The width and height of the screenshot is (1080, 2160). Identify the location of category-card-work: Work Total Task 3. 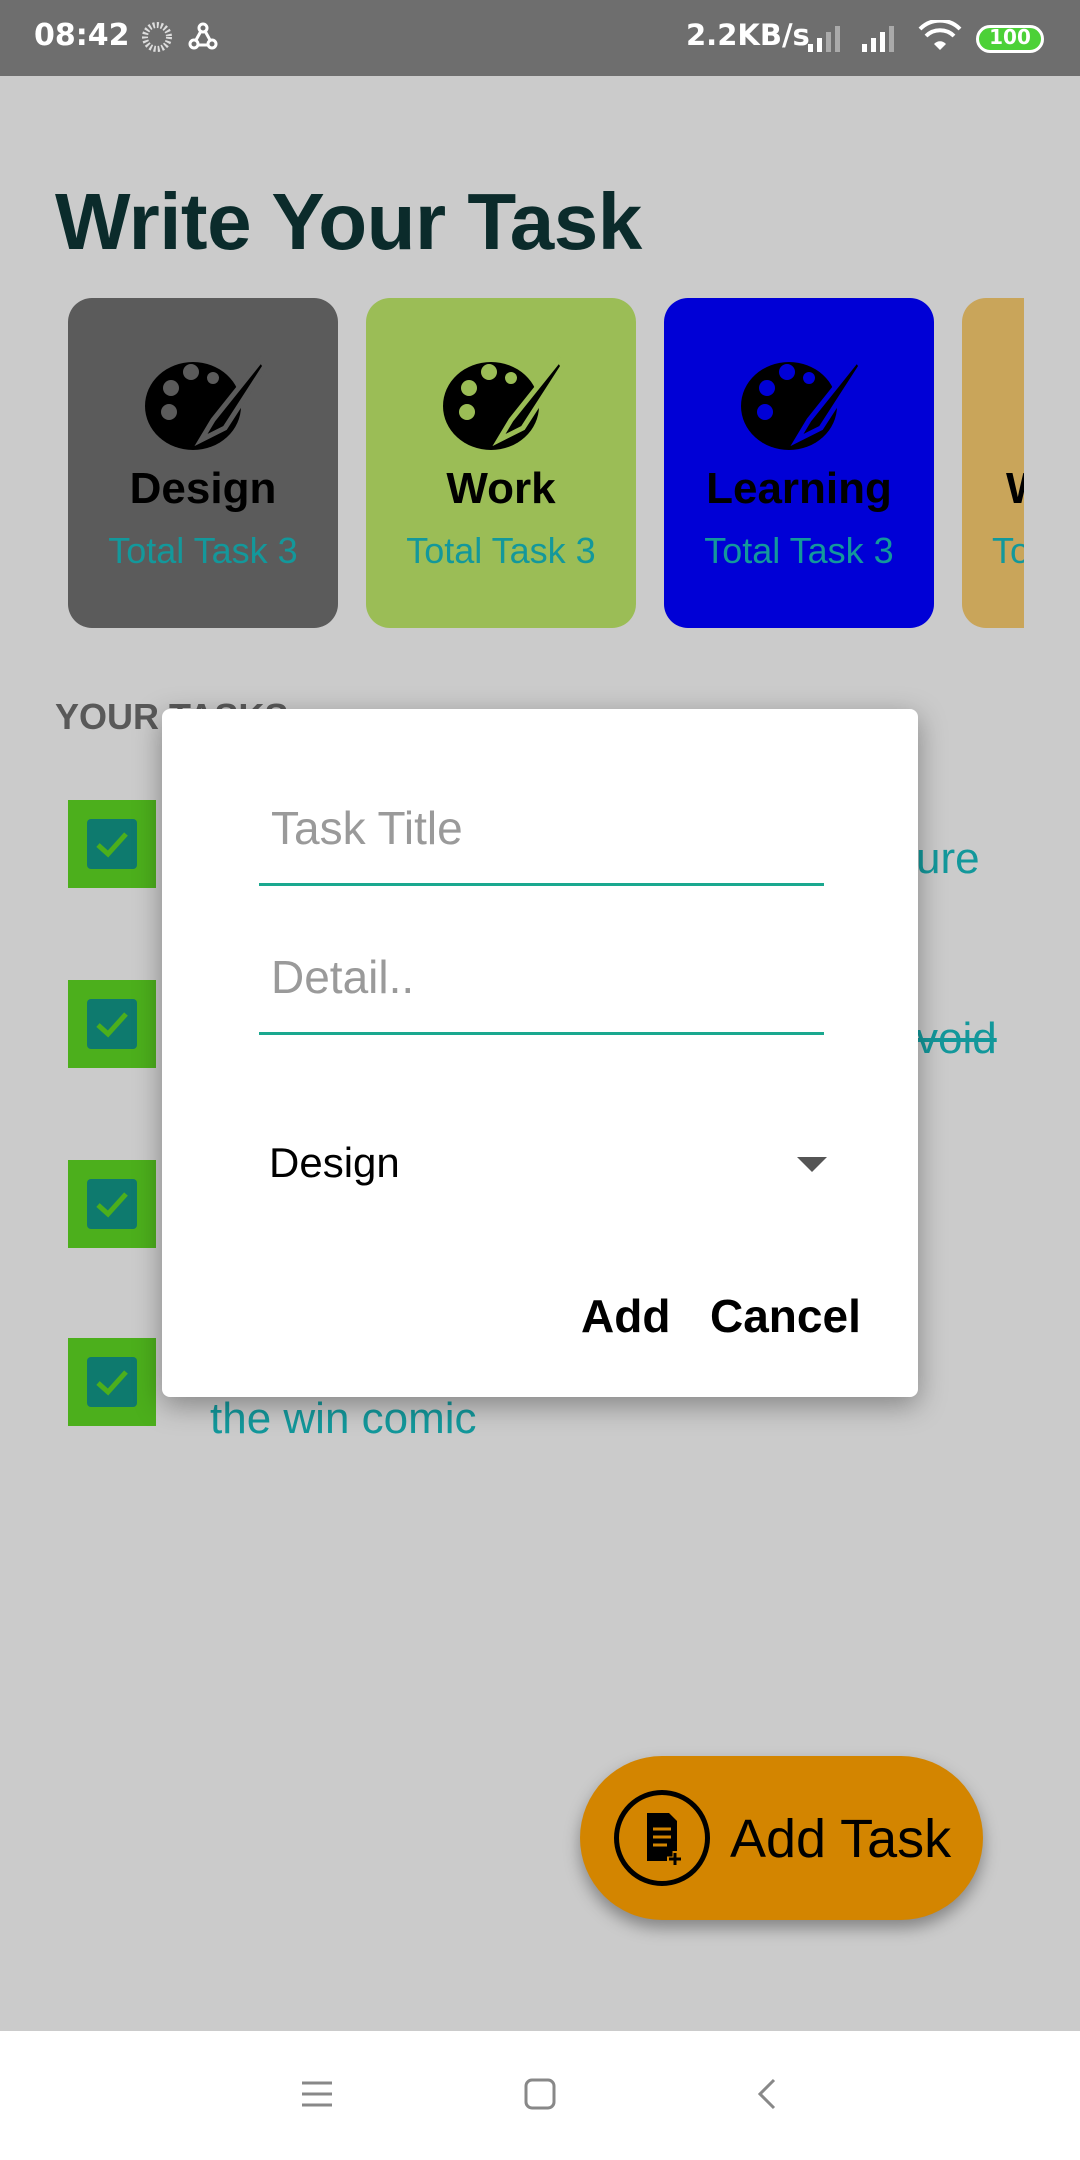
(501, 463).